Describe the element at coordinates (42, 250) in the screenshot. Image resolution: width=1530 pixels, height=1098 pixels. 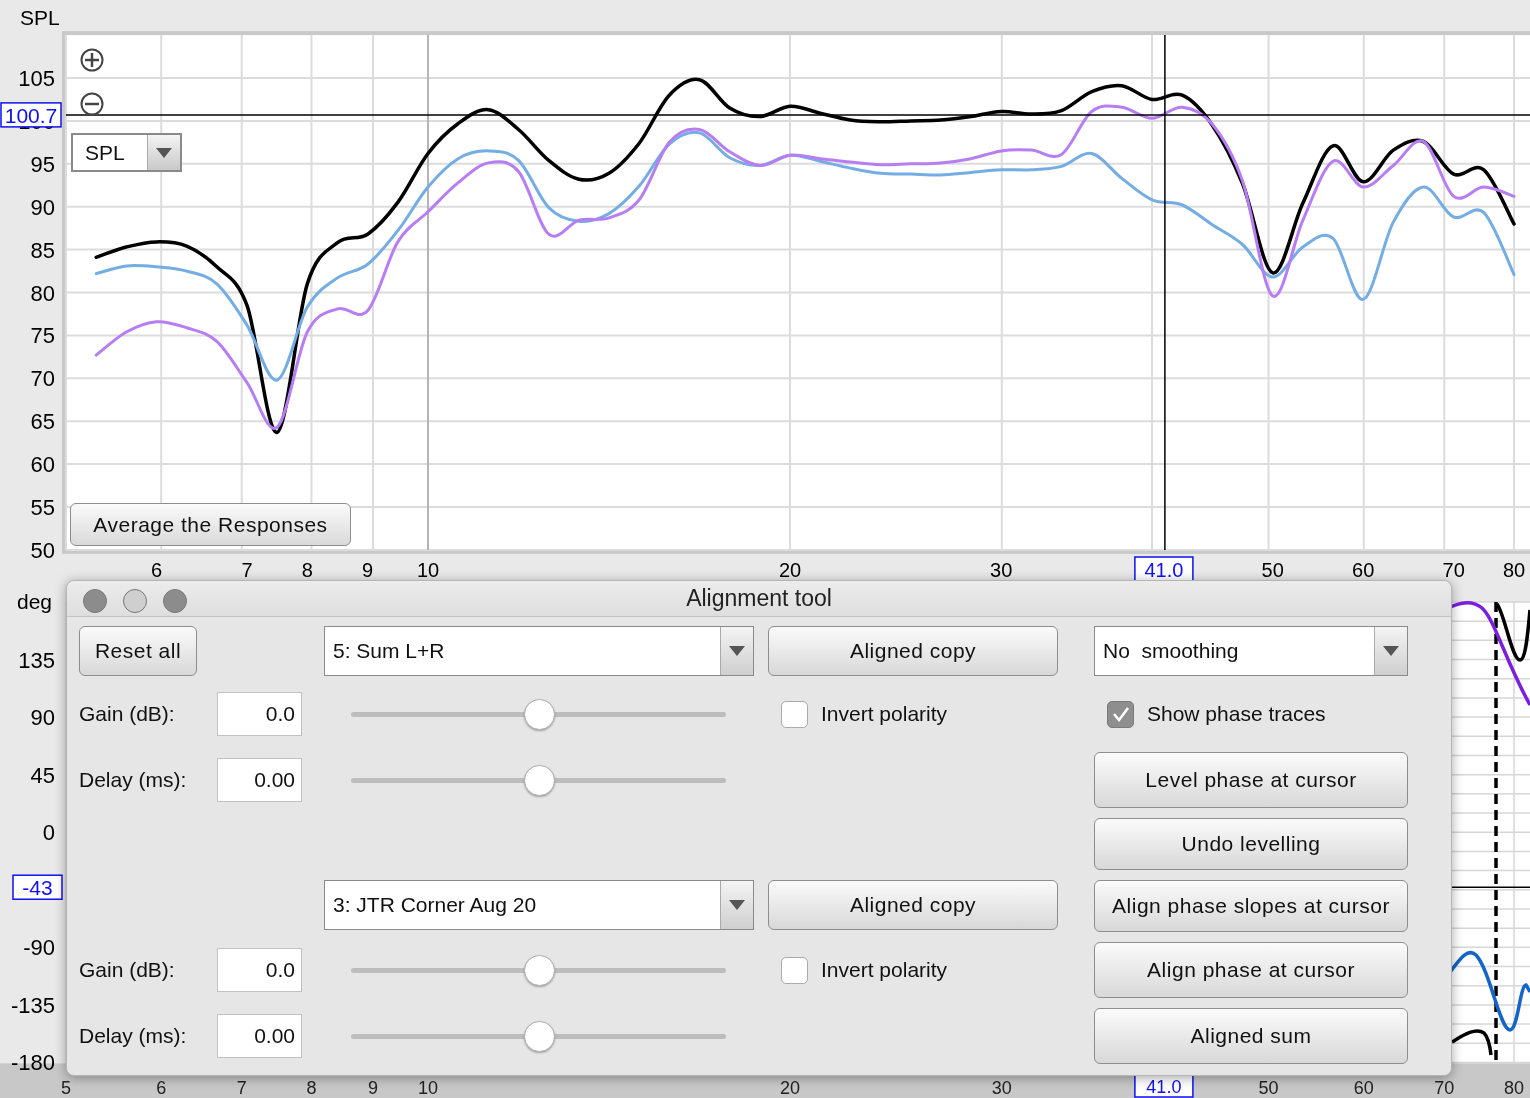
I see `axis-tick-label: 85` at that location.